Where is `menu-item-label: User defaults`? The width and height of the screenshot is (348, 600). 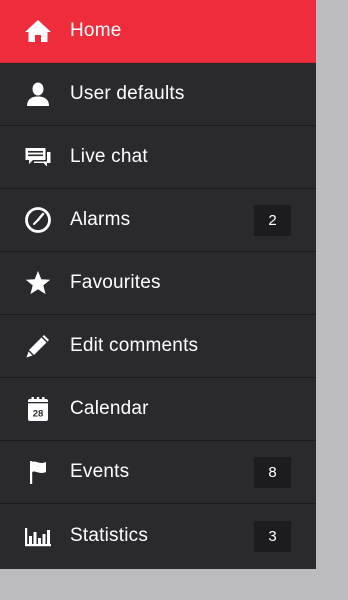
menu-item-label: User defaults is located at coordinates (127, 93).